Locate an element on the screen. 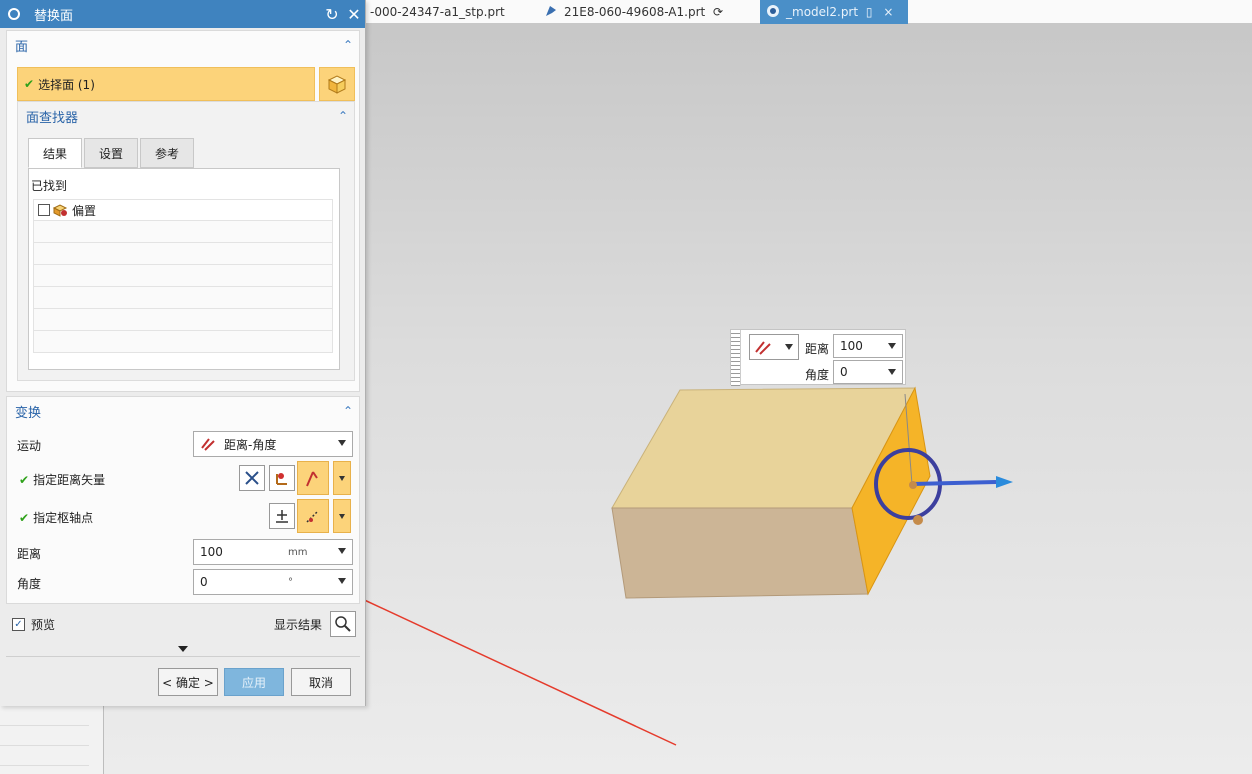 Image resolution: width=1252 pixels, height=774 pixels. results-panel: 已找到 偏置 is located at coordinates (184, 269).